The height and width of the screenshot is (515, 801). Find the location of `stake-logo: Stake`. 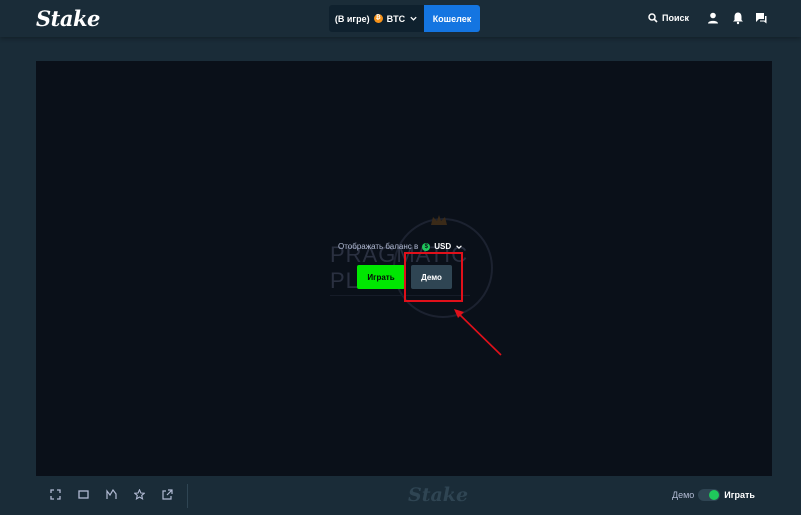

stake-logo: Stake is located at coordinates (68, 18).